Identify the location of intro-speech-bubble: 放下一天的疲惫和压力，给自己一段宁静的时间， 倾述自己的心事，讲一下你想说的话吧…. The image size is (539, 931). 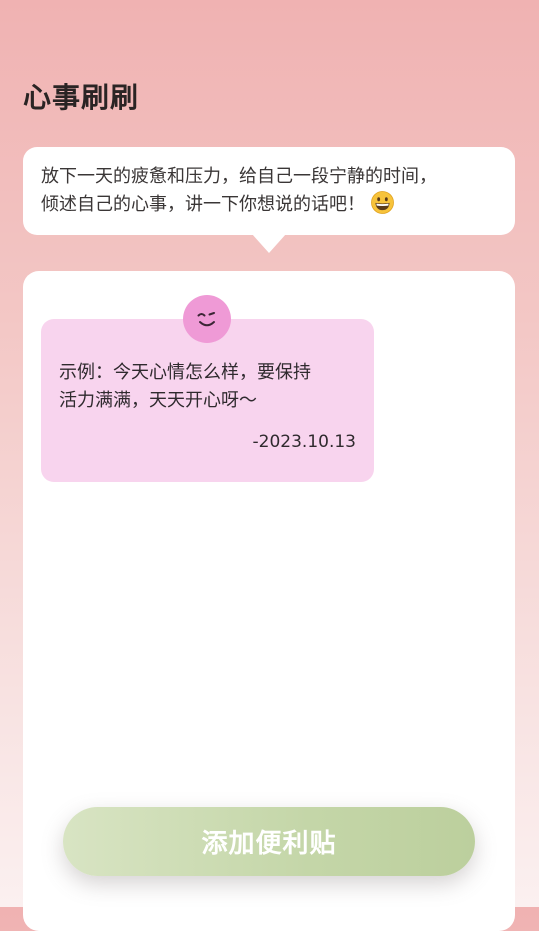
(269, 191).